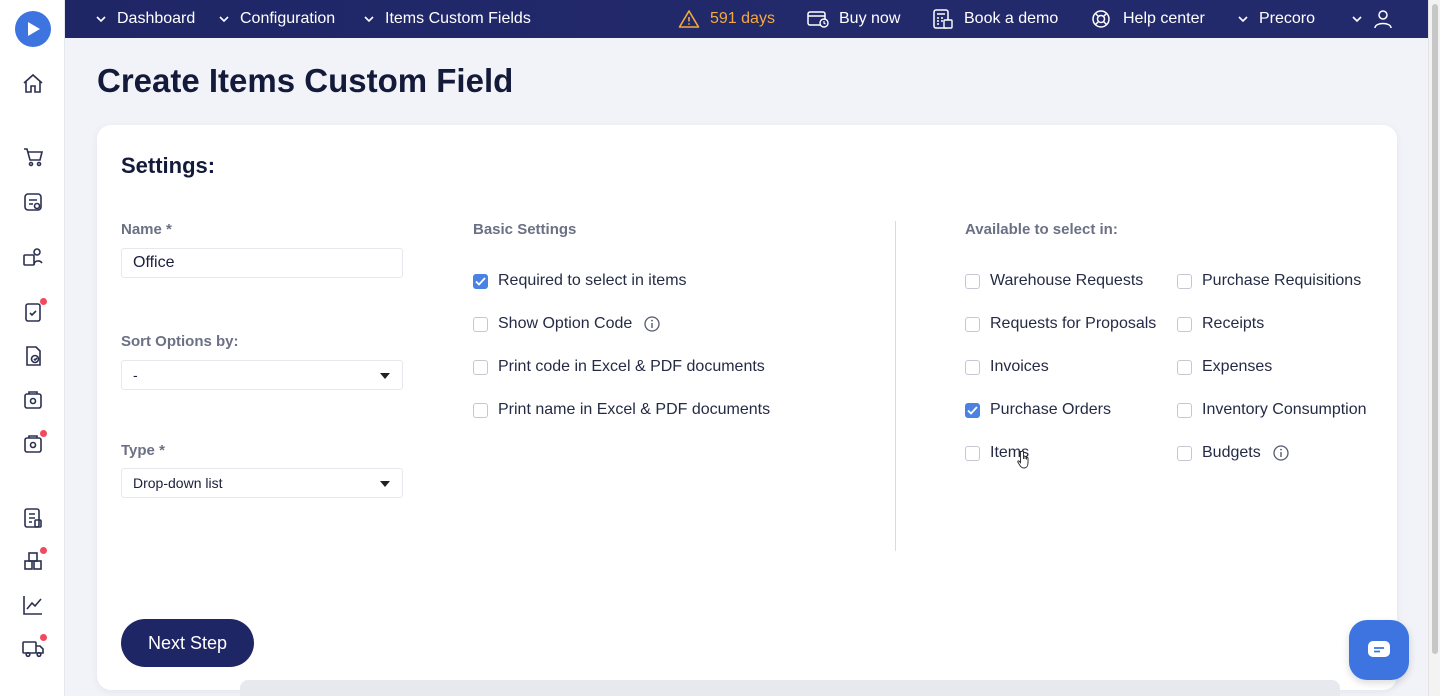 Image resolution: width=1440 pixels, height=696 pixels. What do you see at coordinates (187, 643) in the screenshot?
I see `next-step-button: Next Step` at bounding box center [187, 643].